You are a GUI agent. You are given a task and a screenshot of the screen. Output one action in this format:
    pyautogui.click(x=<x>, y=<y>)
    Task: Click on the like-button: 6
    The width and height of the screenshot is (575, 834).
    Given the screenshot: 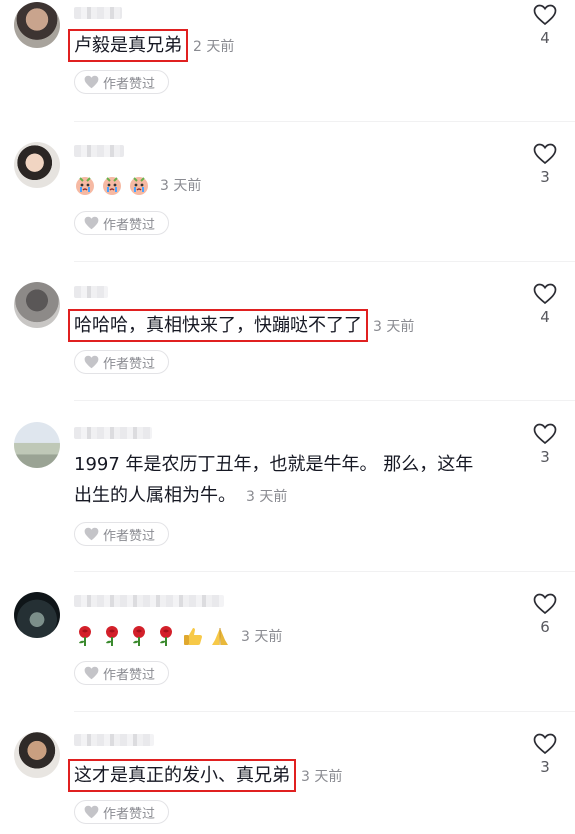 What is the action you would take?
    pyautogui.click(x=545, y=614)
    